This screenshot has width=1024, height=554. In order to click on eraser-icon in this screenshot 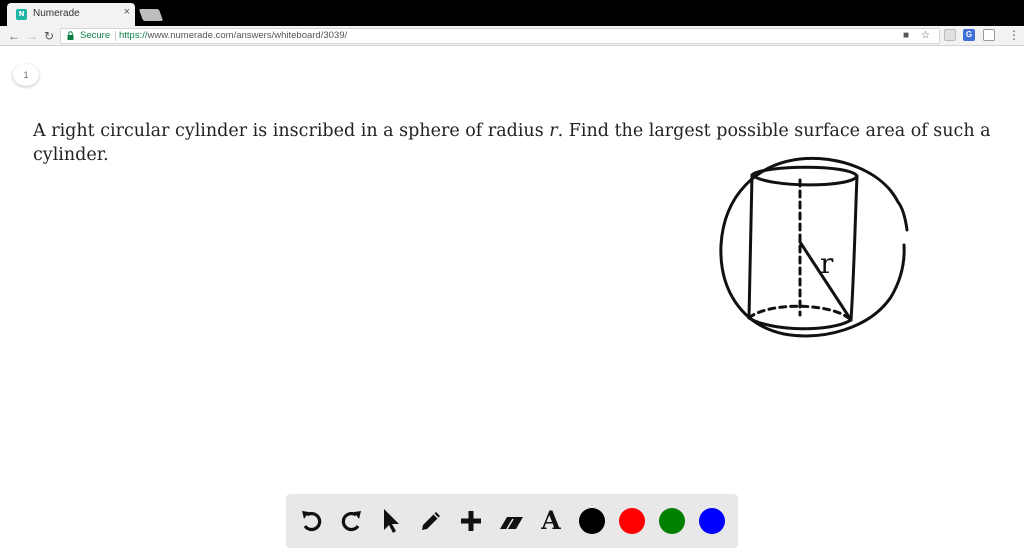, I will do `click(511, 521)`.